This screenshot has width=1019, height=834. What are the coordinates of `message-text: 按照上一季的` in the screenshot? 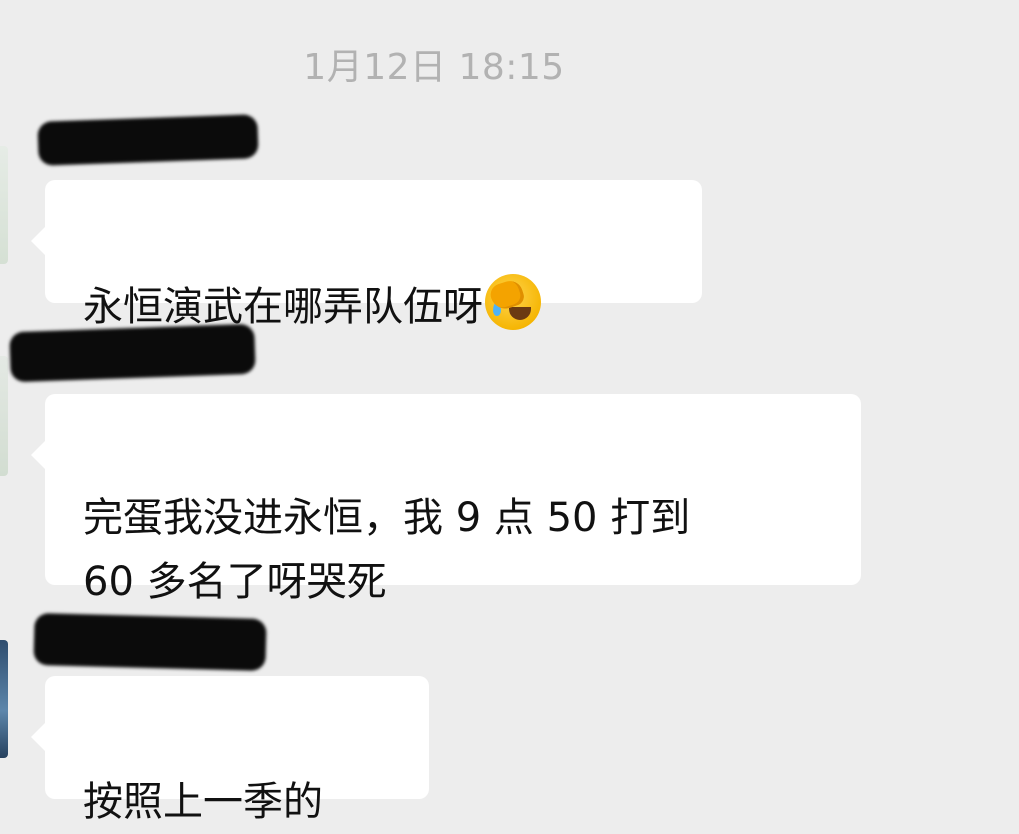 It's located at (203, 802).